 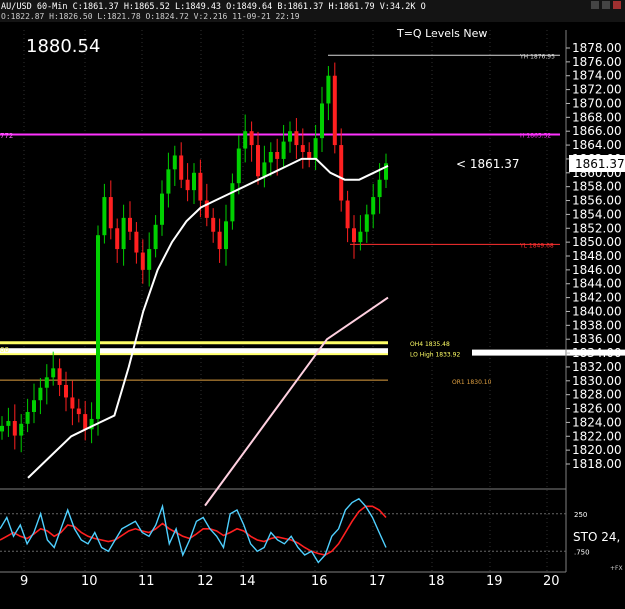 I want to click on maximize-icon, so click(x=606, y=5).